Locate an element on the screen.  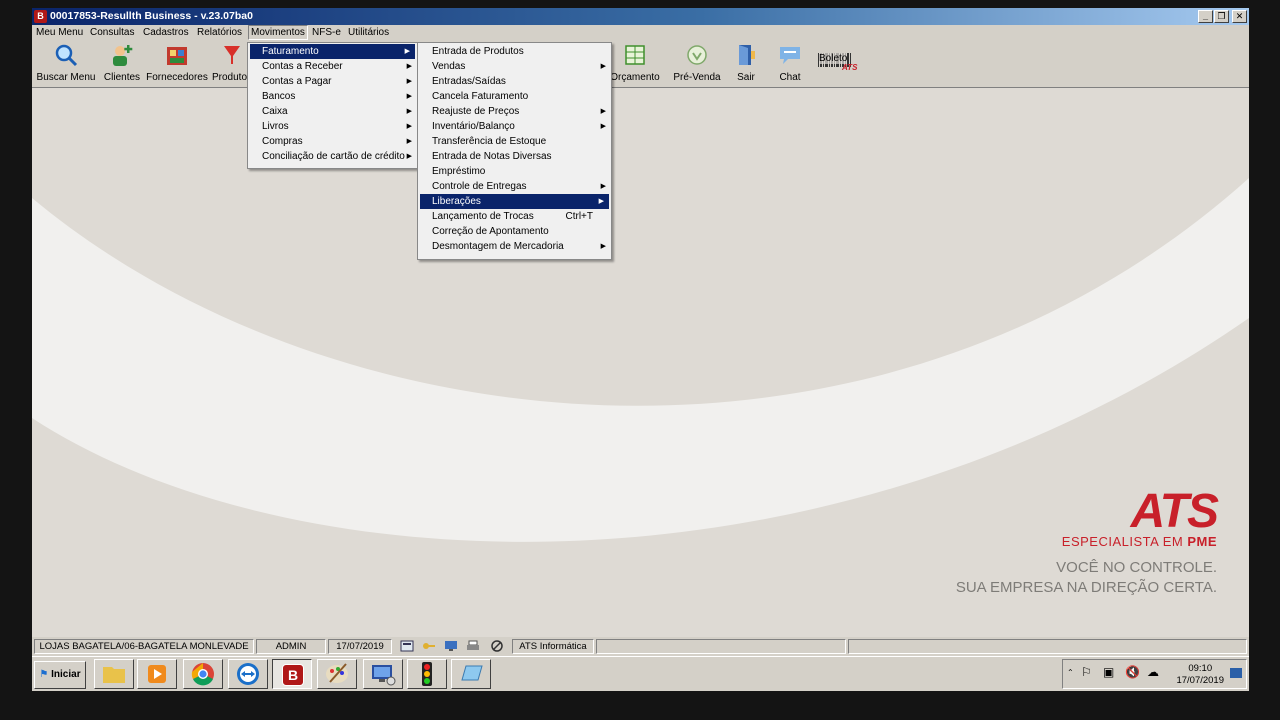
key-icon is located at coordinates (429, 646).